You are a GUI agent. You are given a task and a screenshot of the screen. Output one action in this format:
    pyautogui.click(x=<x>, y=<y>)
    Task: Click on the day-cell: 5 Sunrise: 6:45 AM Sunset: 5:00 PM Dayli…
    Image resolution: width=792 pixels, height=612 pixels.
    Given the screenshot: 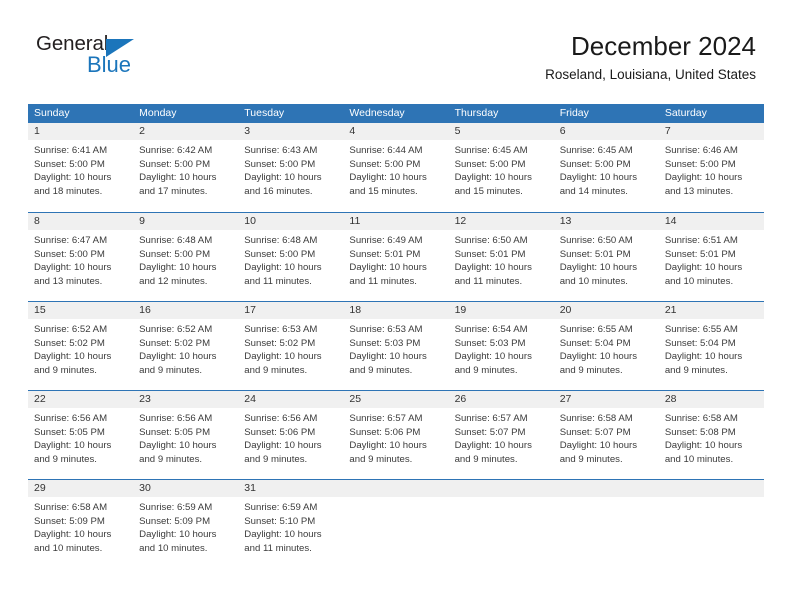 What is the action you would take?
    pyautogui.click(x=501, y=167)
    